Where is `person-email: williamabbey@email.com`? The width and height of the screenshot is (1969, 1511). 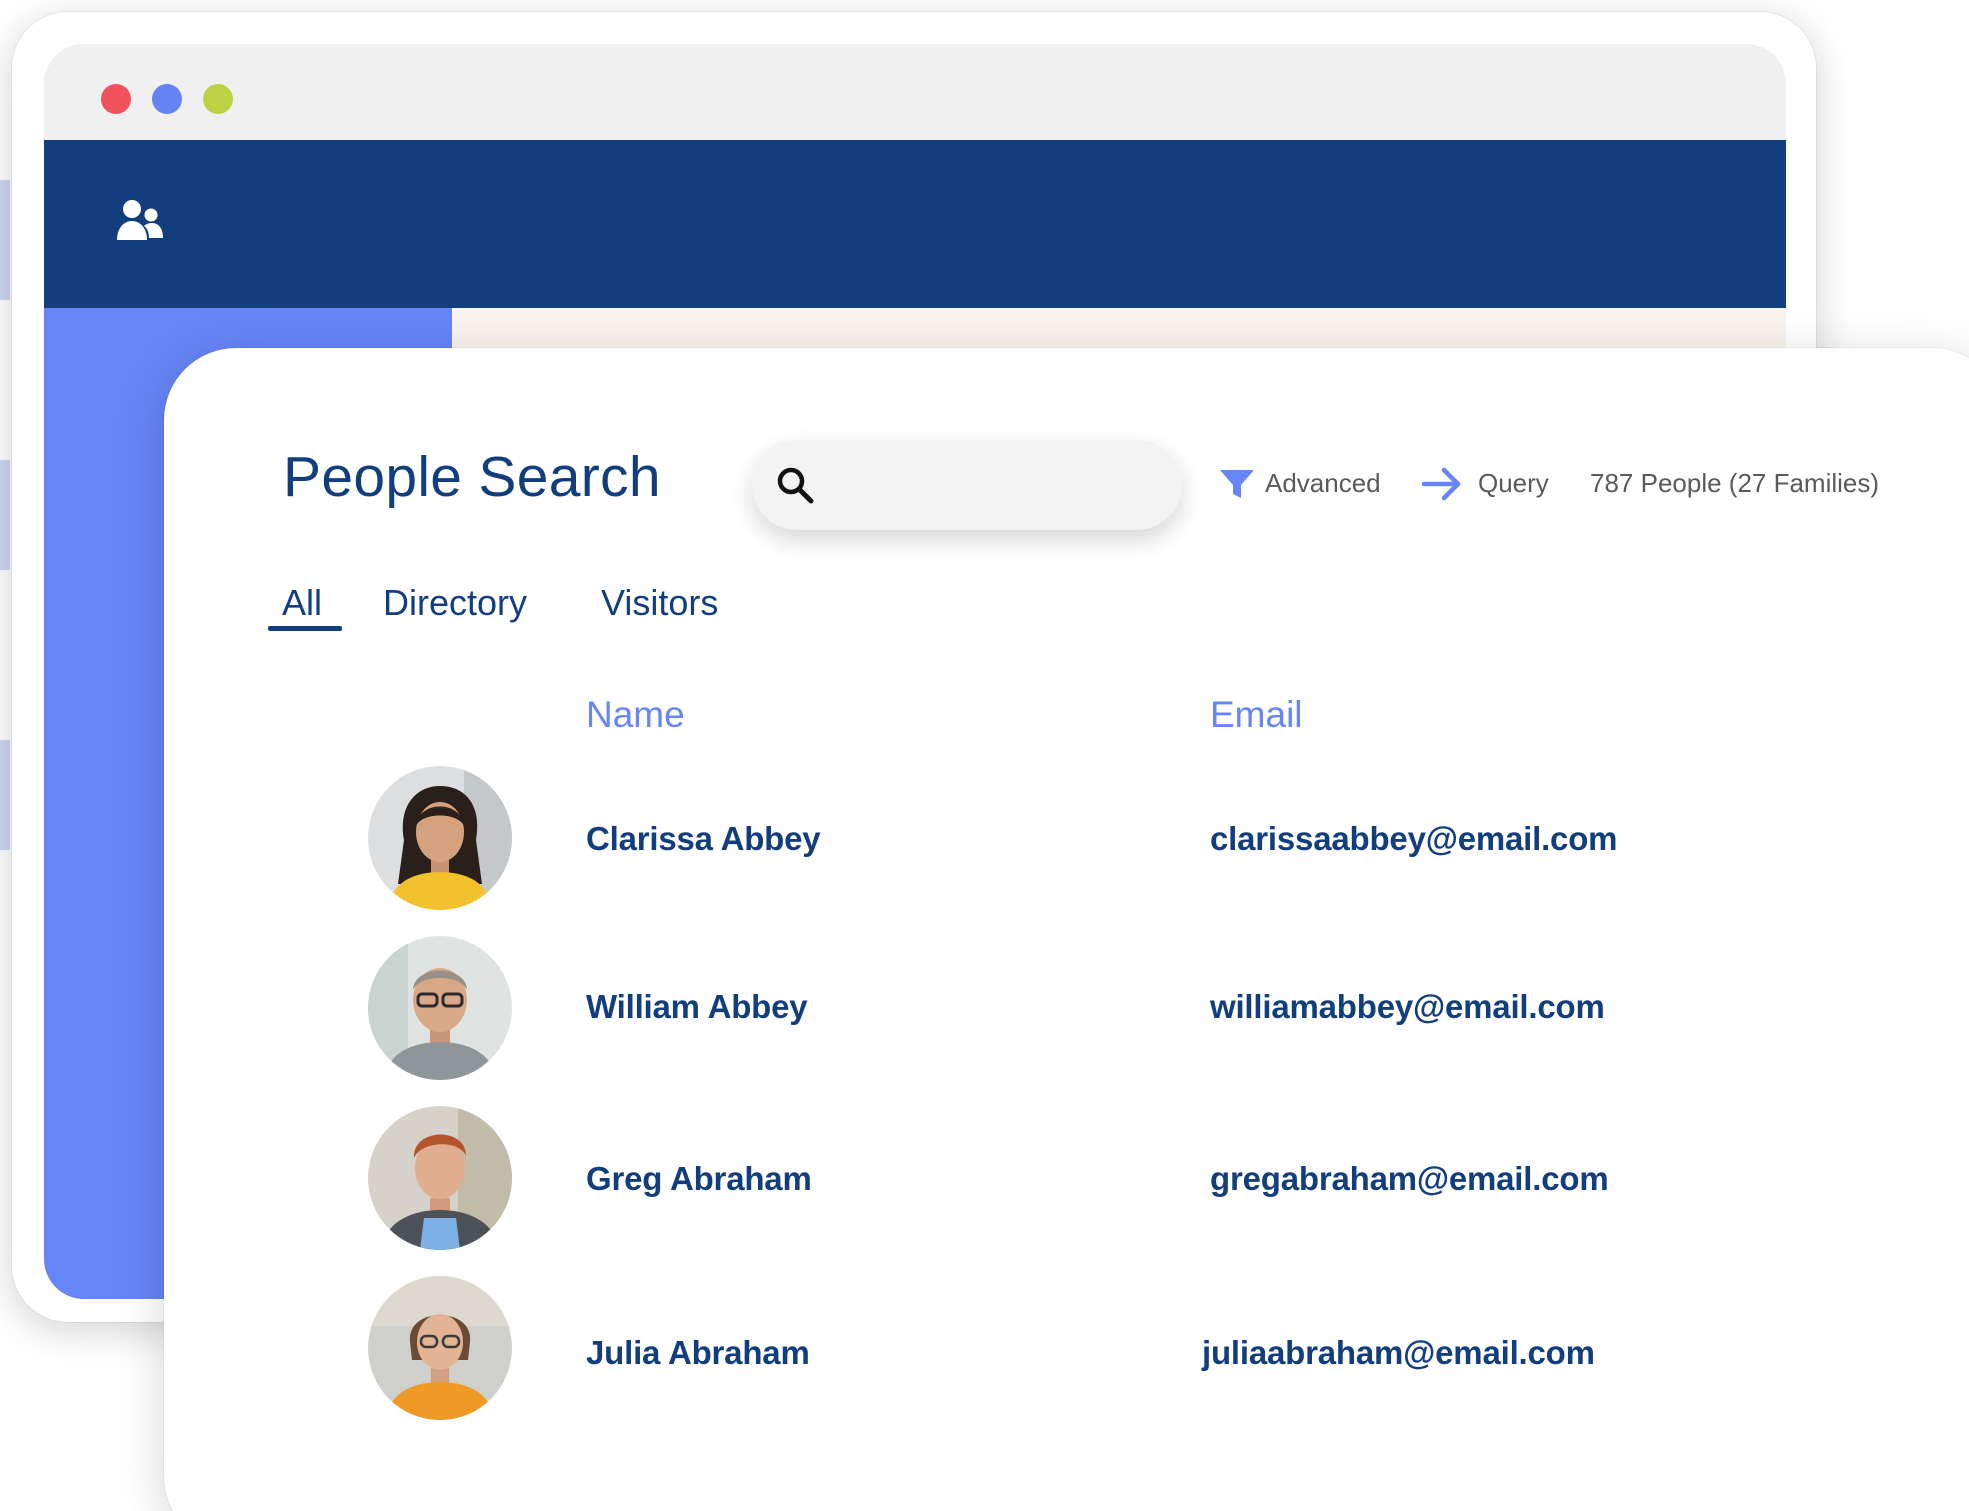
person-email: williamabbey@email.com is located at coordinates (1407, 1007).